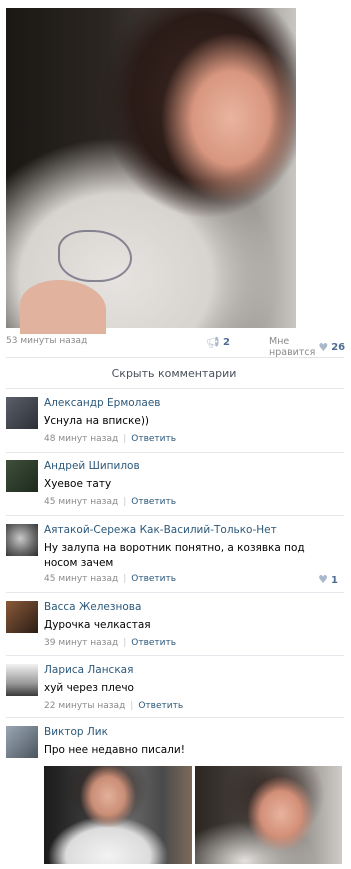 This screenshot has width=351, height=869. What do you see at coordinates (114, 750) in the screenshot?
I see `comment-text: Про нее недавно писали!` at bounding box center [114, 750].